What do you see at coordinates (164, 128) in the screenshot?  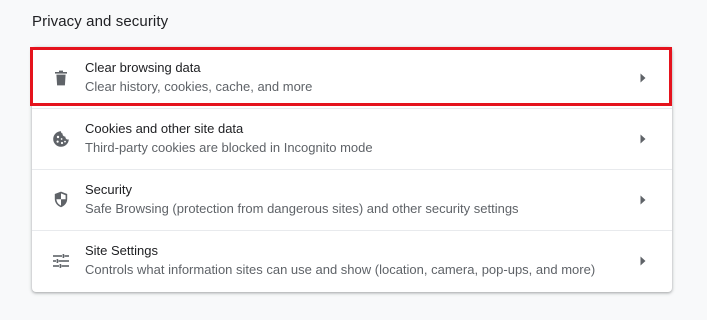 I see `cookies-site-data-label: Cookies and other site data` at bounding box center [164, 128].